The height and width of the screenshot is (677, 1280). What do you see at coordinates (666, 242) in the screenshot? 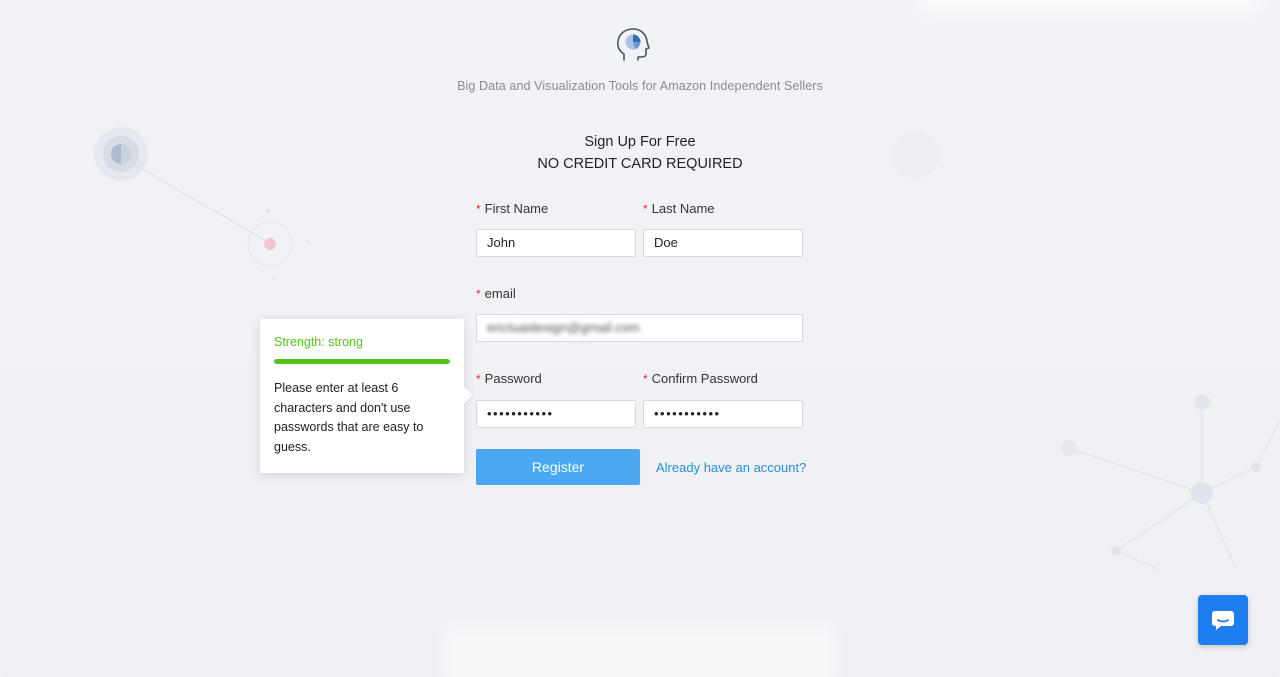
I see `last-name-value: Doe` at bounding box center [666, 242].